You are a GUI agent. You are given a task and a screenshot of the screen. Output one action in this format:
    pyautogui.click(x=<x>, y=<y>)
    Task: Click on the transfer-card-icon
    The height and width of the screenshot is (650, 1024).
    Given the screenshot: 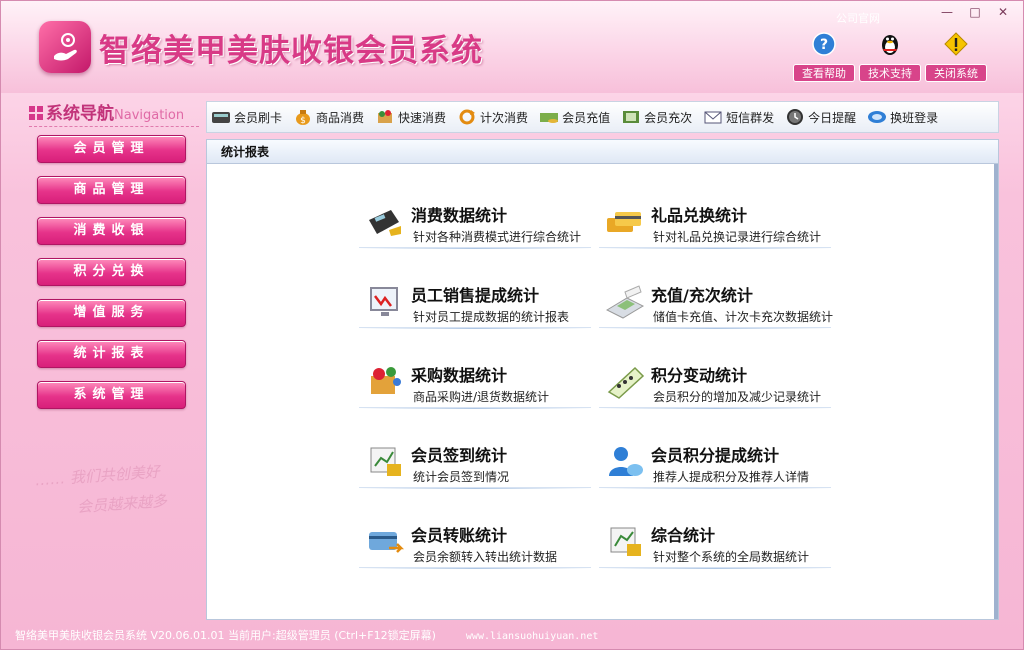 What is the action you would take?
    pyautogui.click(x=387, y=542)
    